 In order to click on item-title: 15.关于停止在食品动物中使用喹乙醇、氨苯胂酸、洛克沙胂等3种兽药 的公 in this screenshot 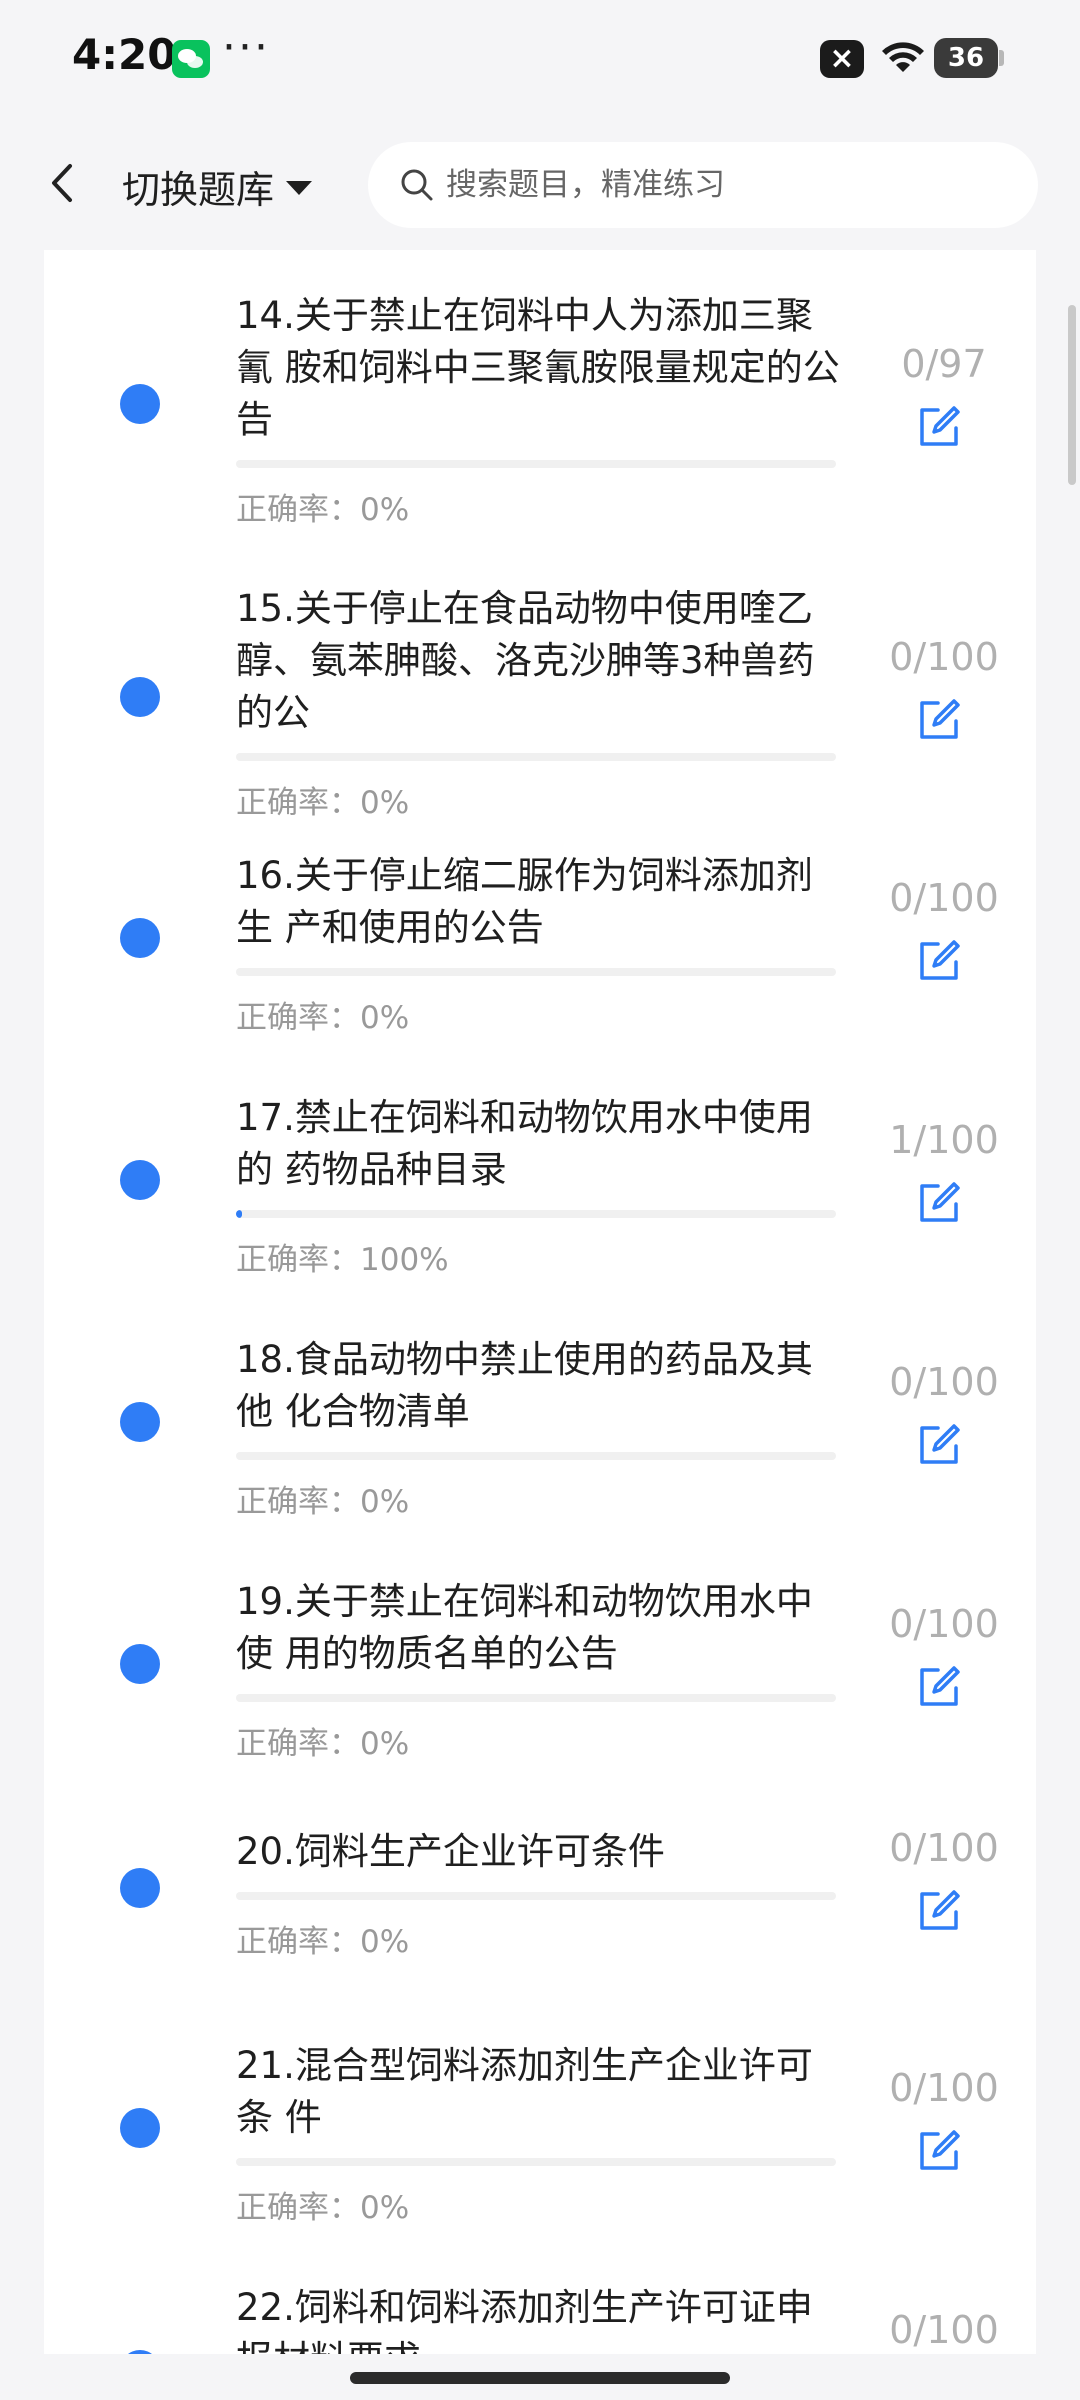, I will do `click(541, 661)`.